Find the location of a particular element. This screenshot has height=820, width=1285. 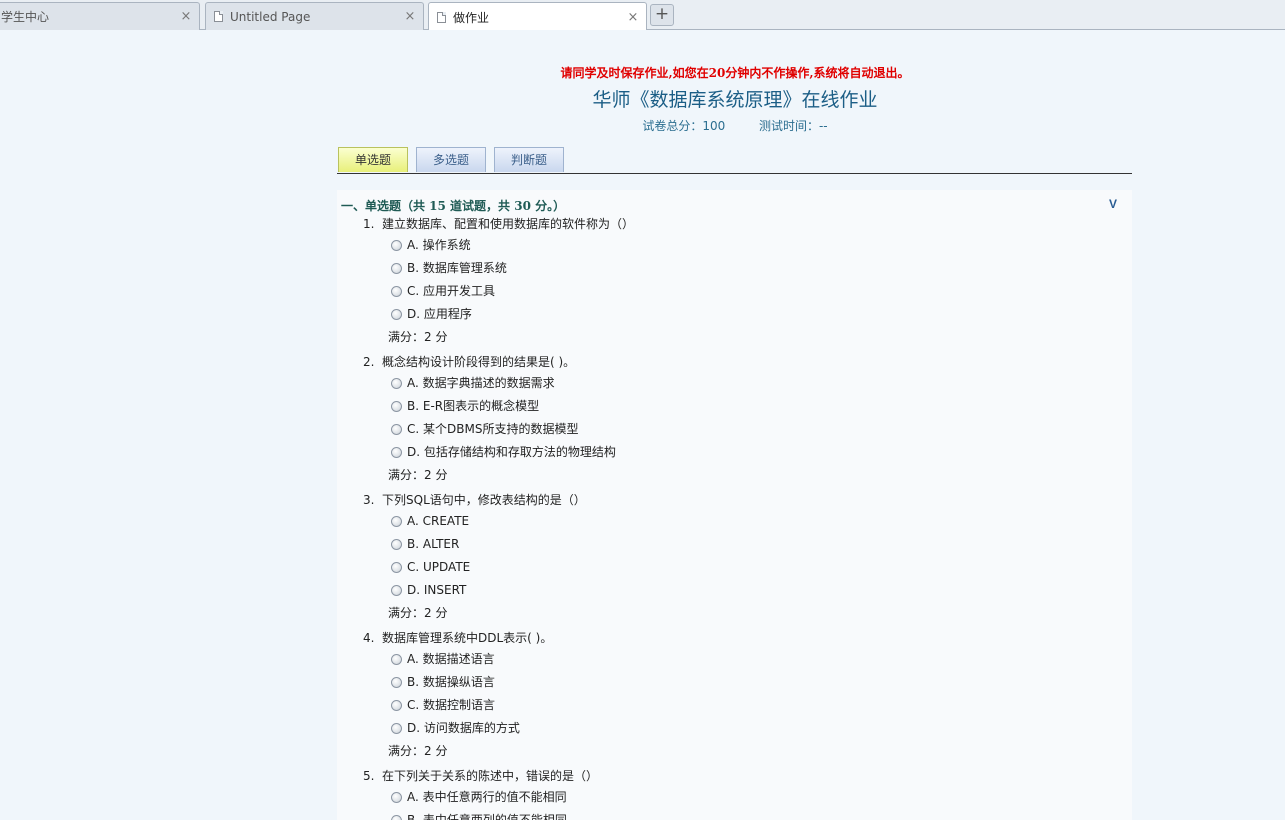

question-number: 3. is located at coordinates (369, 500).